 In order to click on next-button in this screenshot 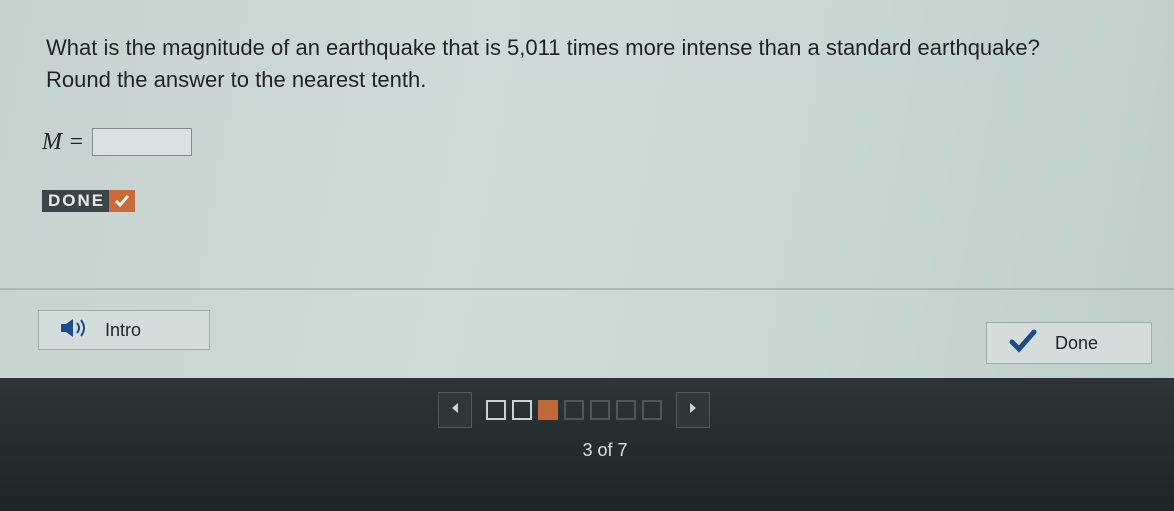, I will do `click(693, 410)`.